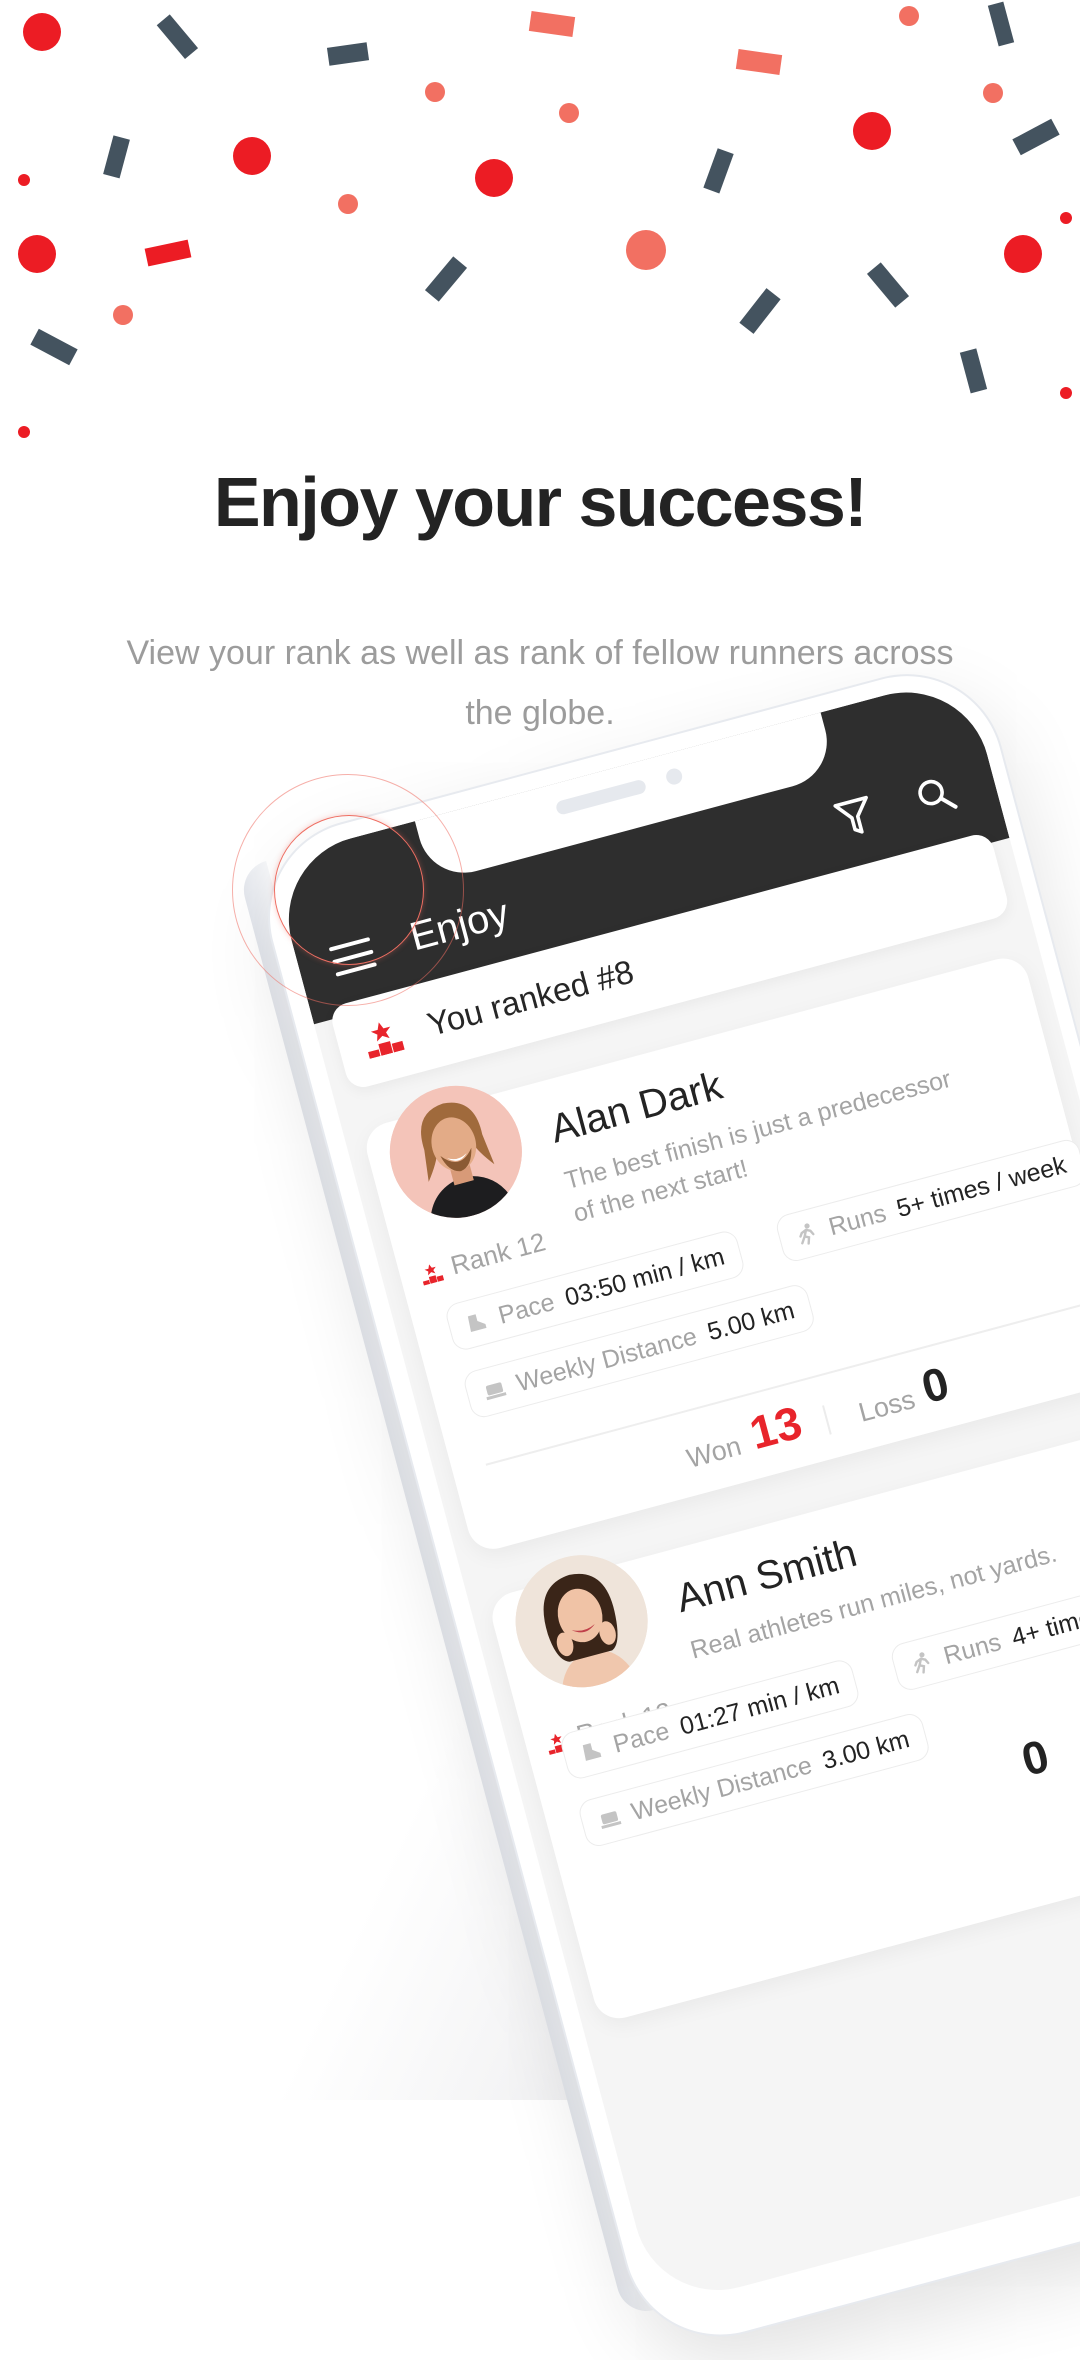 Image resolution: width=1080 pixels, height=2360 pixels. I want to click on touch-ripple-inner, so click(349, 890).